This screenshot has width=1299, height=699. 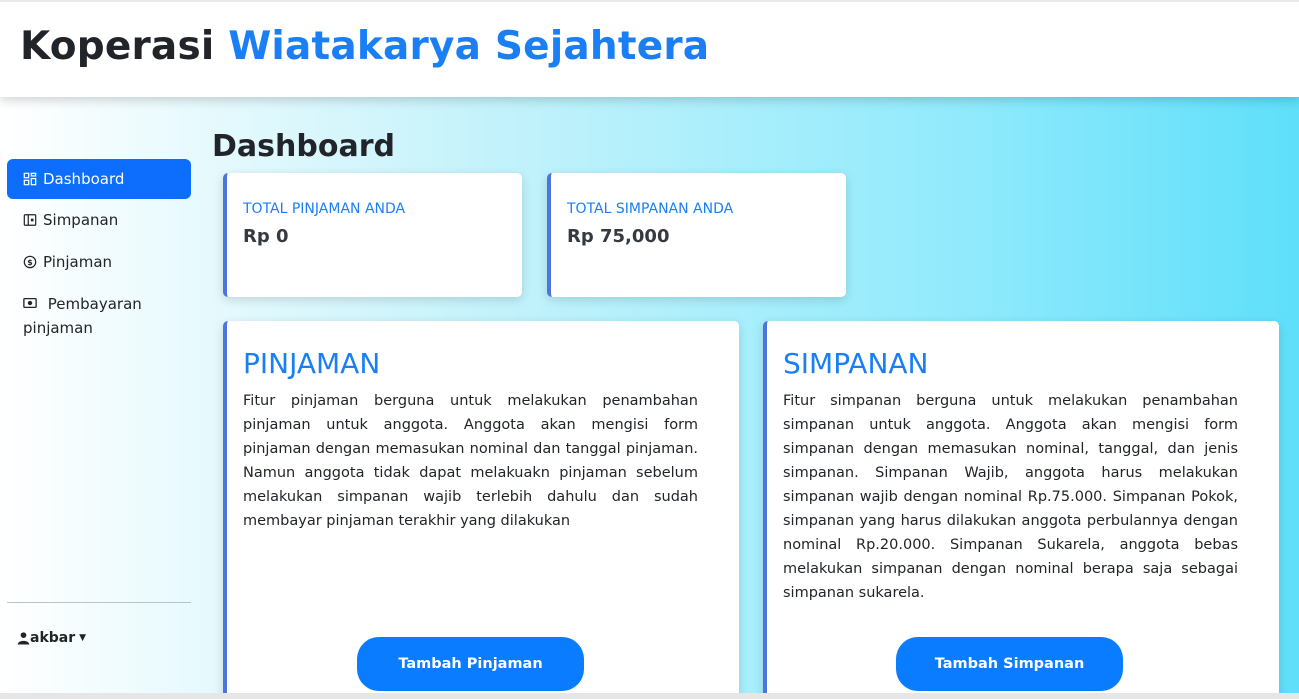 I want to click on sidebar-divider, so click(x=99, y=602).